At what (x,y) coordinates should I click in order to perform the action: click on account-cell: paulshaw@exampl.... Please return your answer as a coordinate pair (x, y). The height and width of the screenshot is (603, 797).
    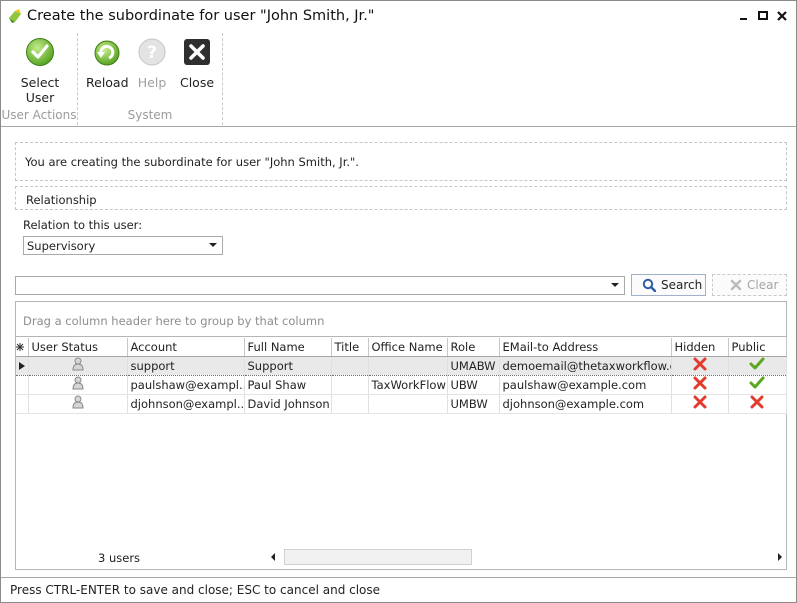
    Looking at the image, I should click on (186, 385).